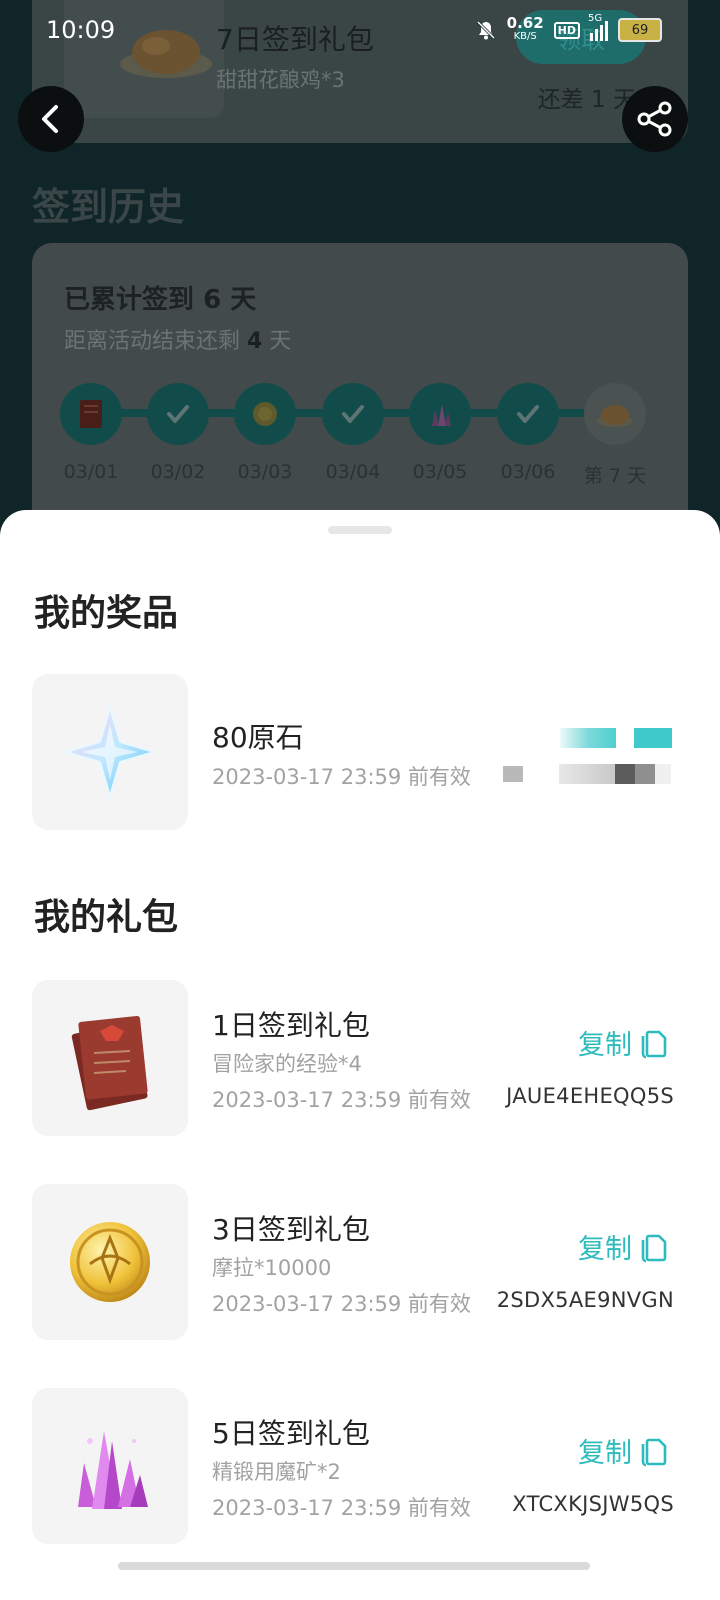  I want to click on gift-code-3: XTCXKJSJW5QS, so click(593, 1504).